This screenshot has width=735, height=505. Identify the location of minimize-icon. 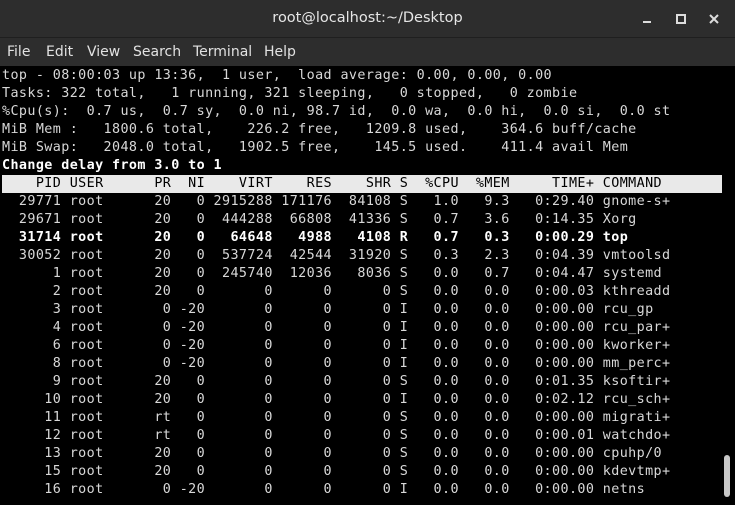
(647, 22).